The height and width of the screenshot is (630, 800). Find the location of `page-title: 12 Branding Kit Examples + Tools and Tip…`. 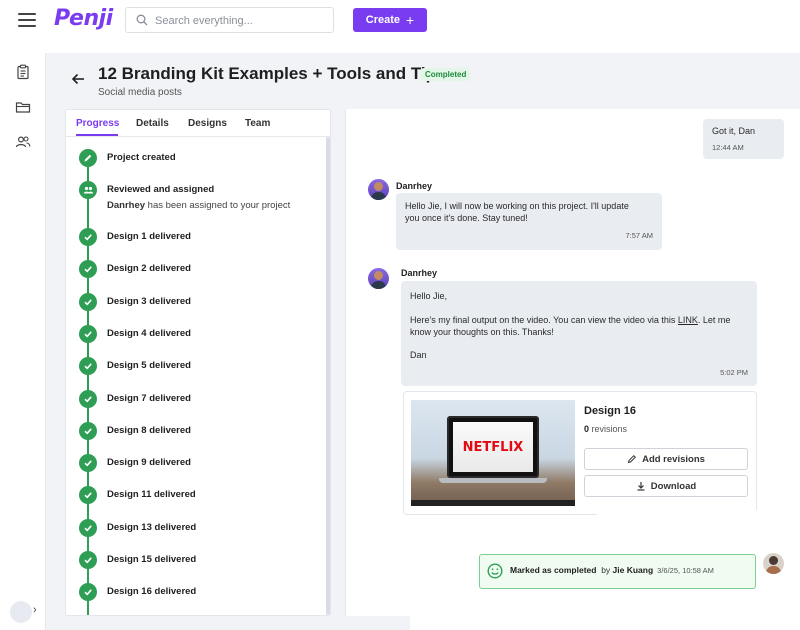

page-title: 12 Branding Kit Examples + Tools and Tip… is located at coordinates (272, 73).